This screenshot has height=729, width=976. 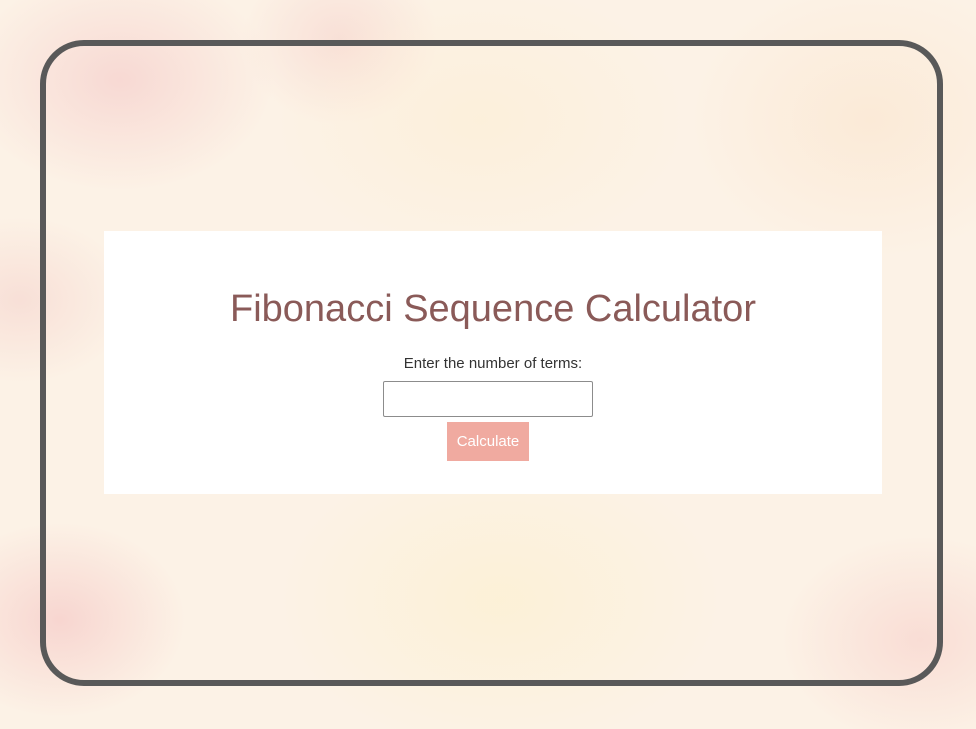 I want to click on page-title: Fibonacci Sequence Calculator, so click(x=493, y=309).